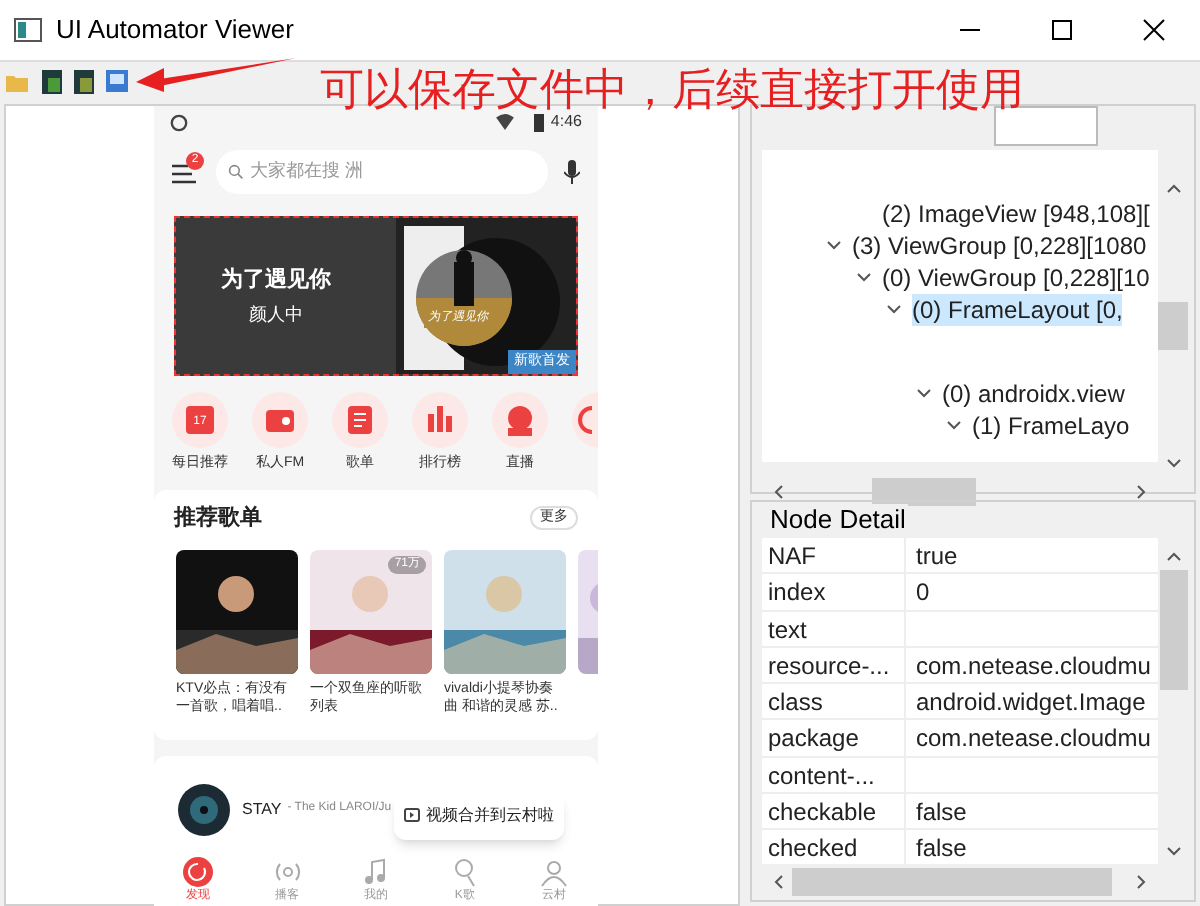 The height and width of the screenshot is (906, 1200). I want to click on tree-node: (2) ImageView [948,108][, so click(1016, 214).